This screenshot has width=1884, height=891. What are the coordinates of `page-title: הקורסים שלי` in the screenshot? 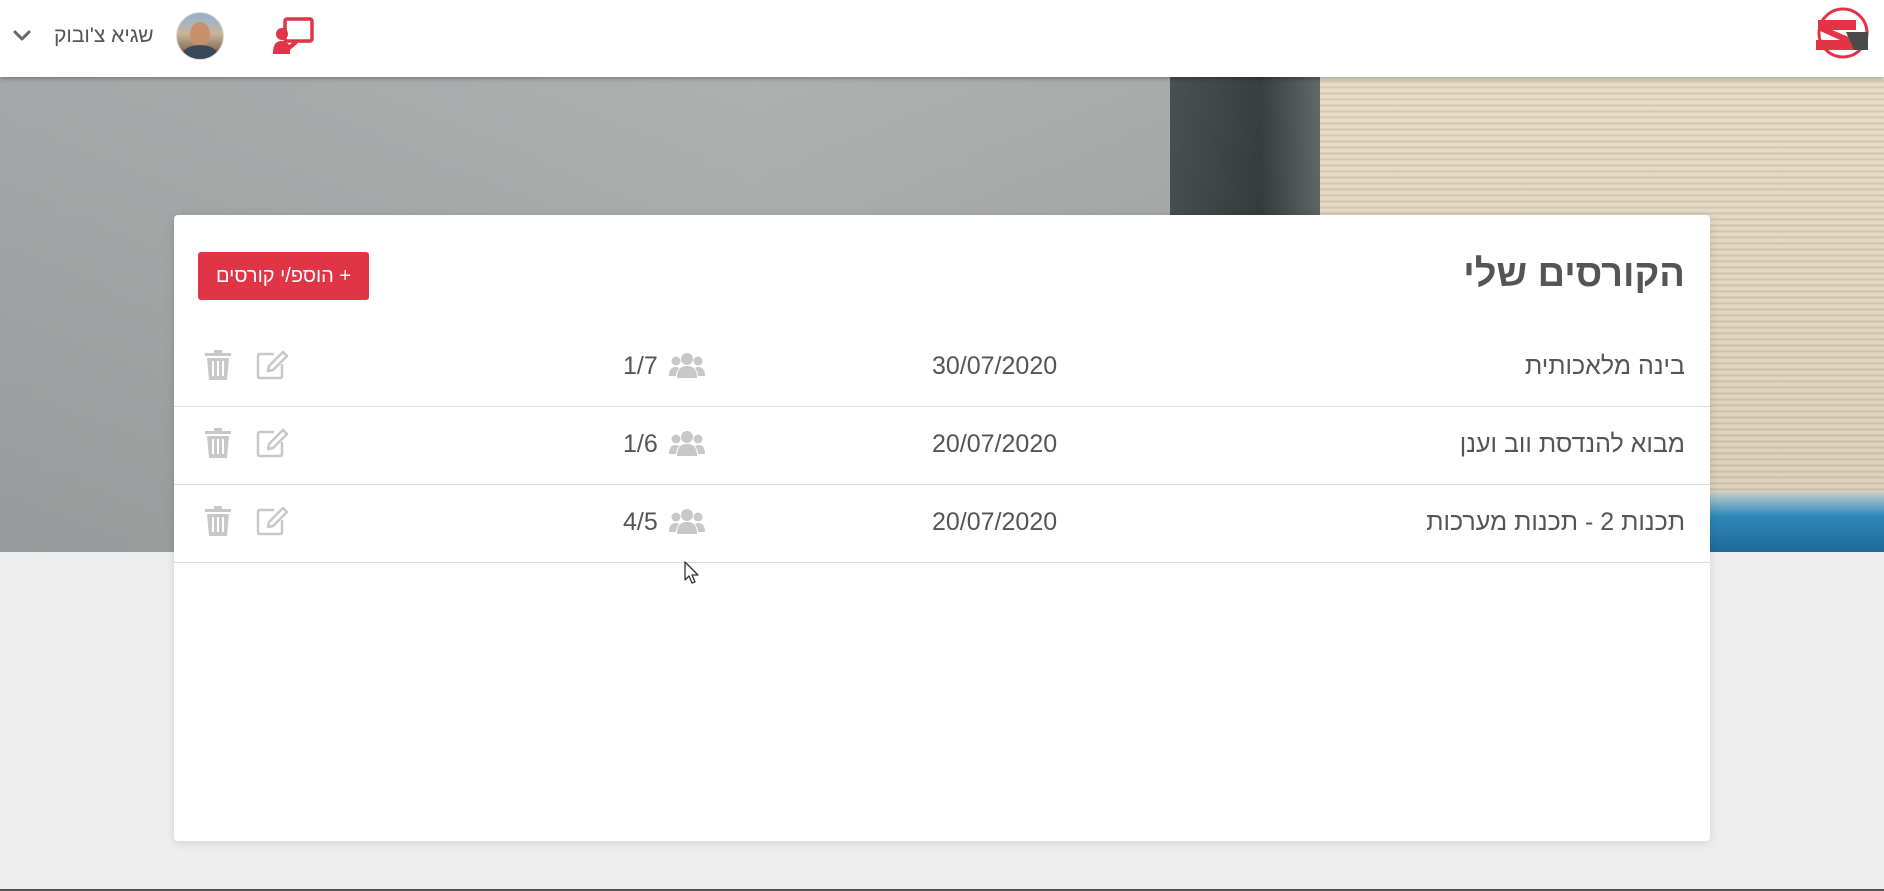 It's located at (1574, 274).